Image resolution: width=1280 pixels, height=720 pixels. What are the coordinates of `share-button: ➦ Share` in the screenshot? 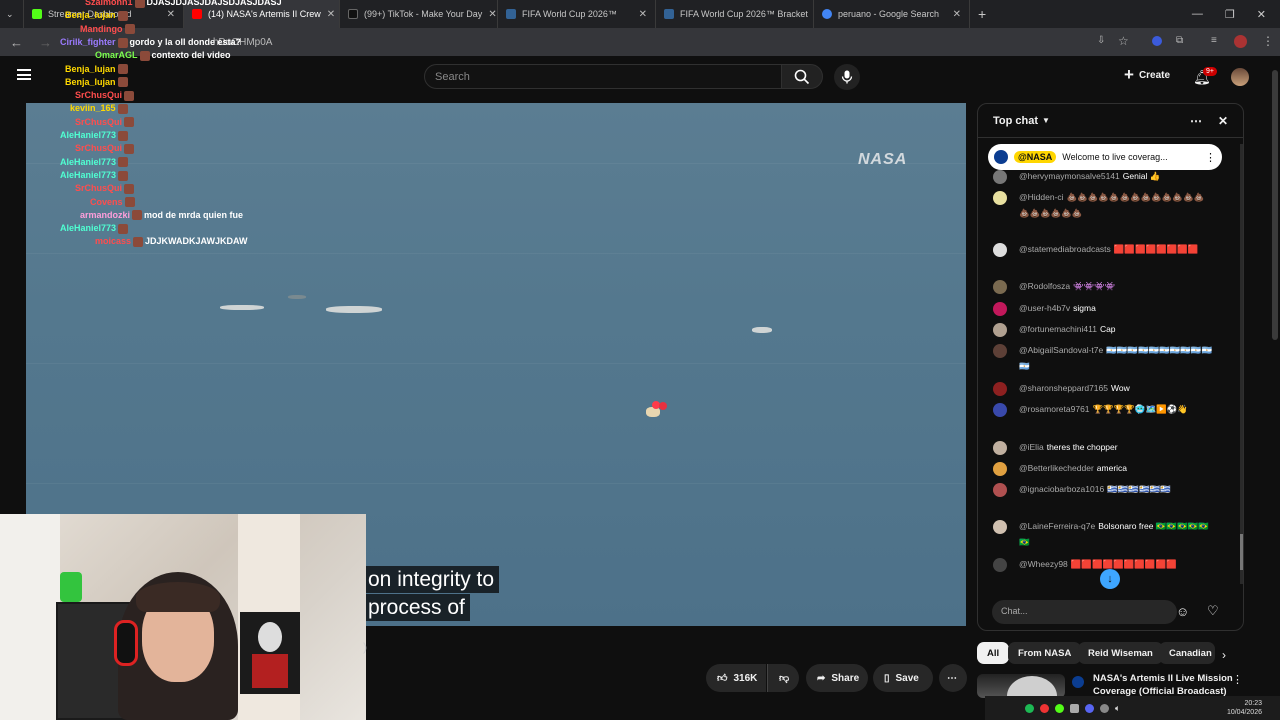 It's located at (837, 678).